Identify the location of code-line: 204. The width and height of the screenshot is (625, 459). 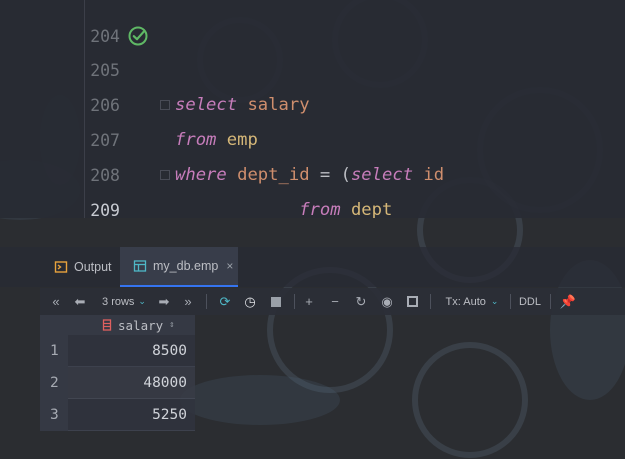
(312, 23).